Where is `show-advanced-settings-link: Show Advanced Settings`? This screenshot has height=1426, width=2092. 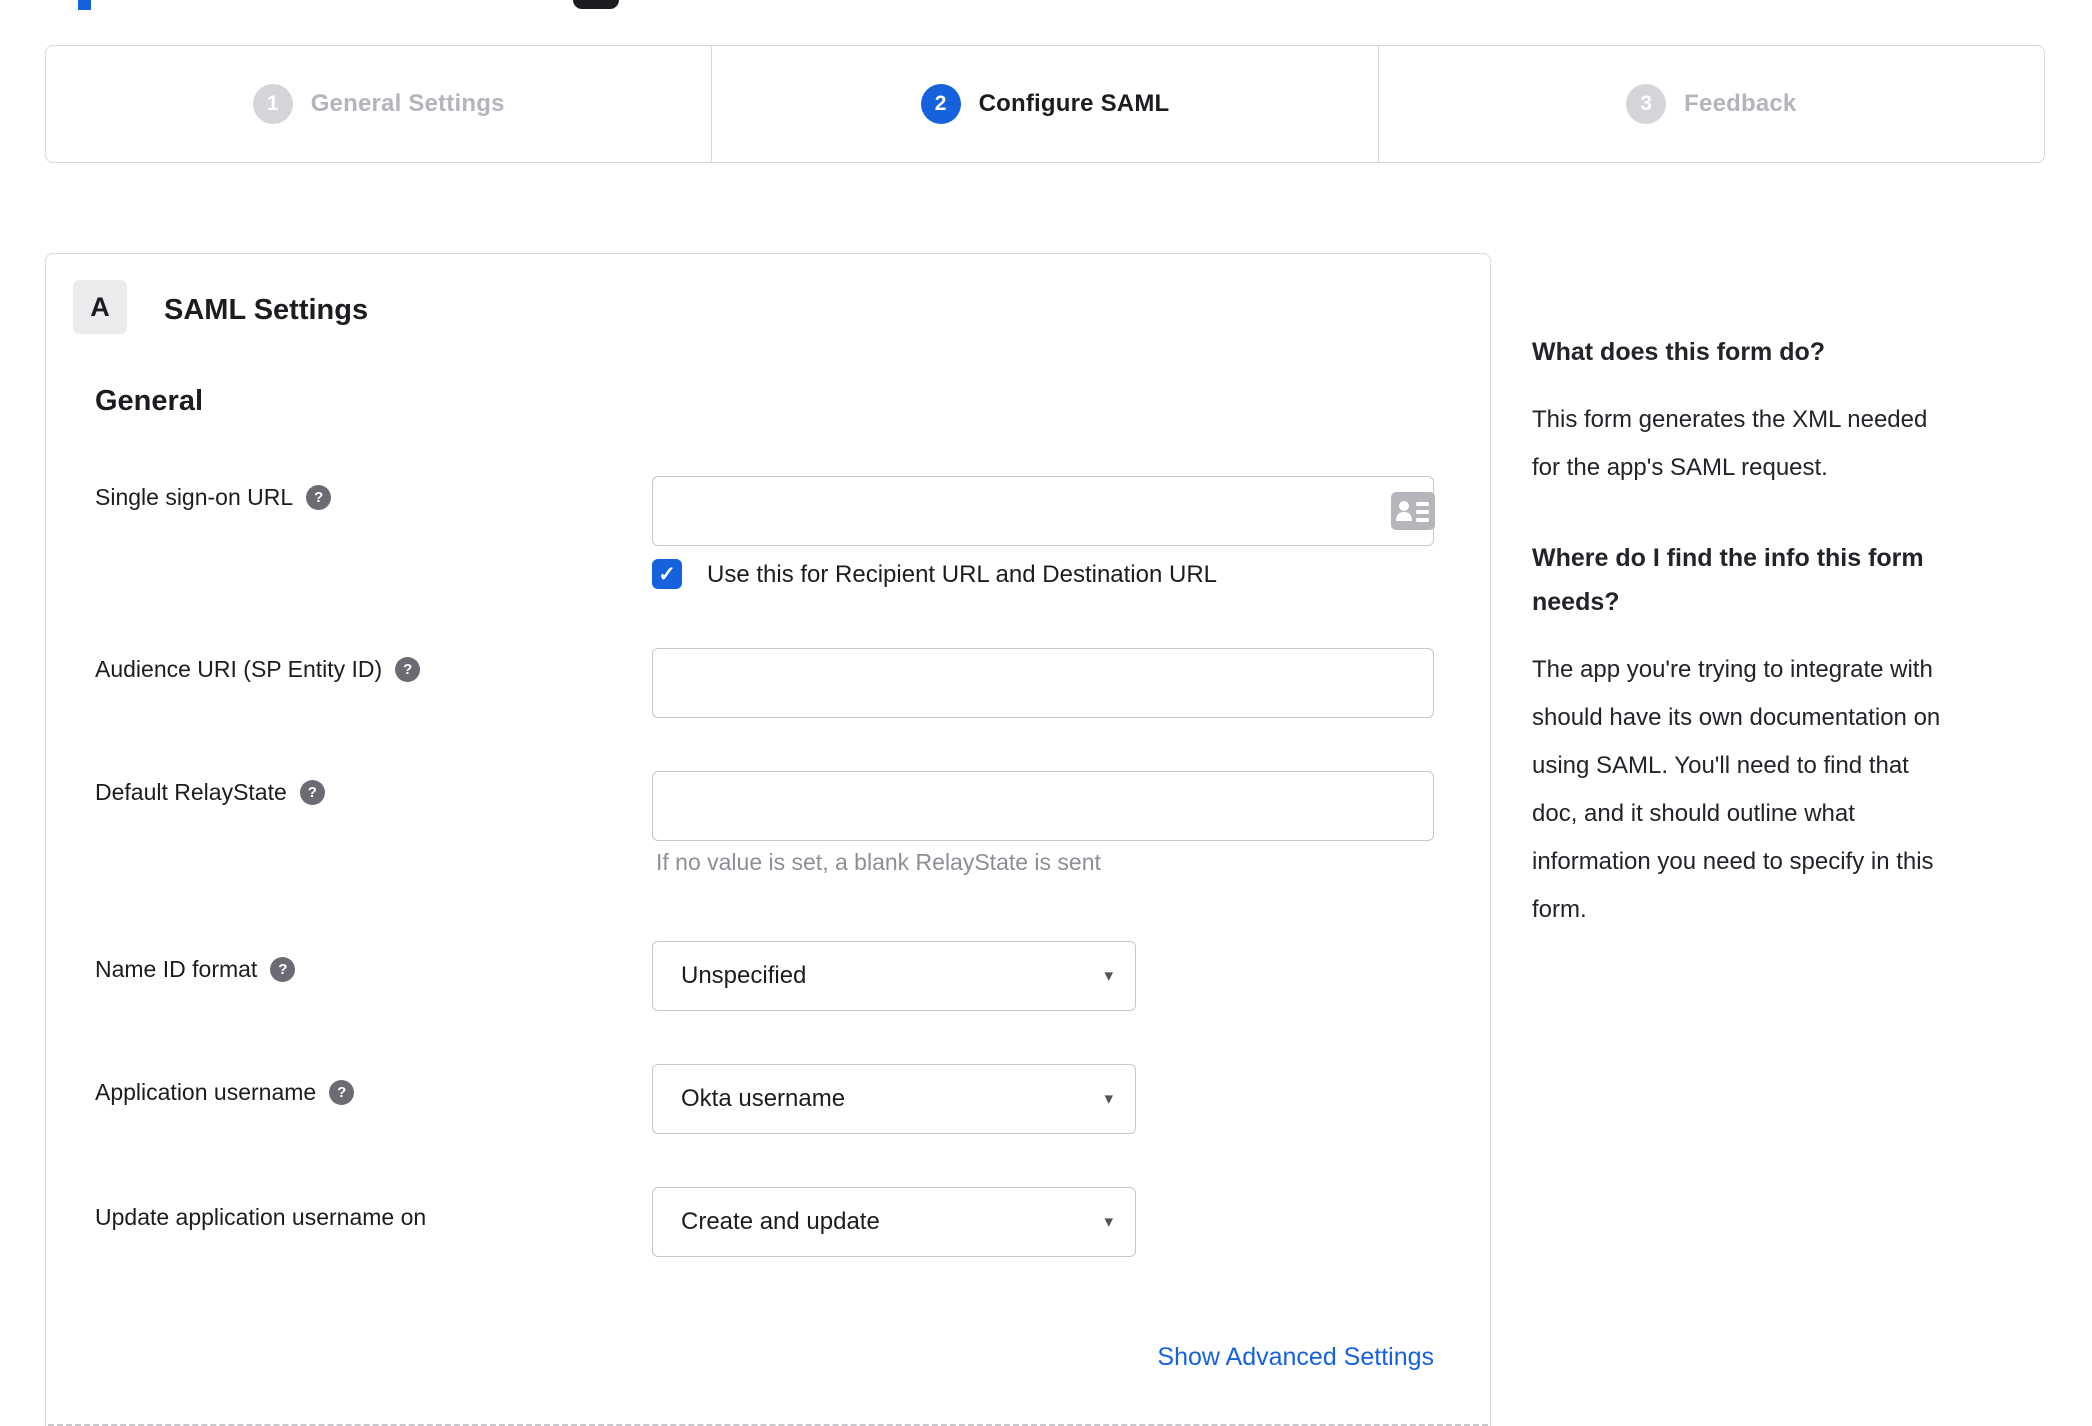 show-advanced-settings-link: Show Advanced Settings is located at coordinates (1295, 1357).